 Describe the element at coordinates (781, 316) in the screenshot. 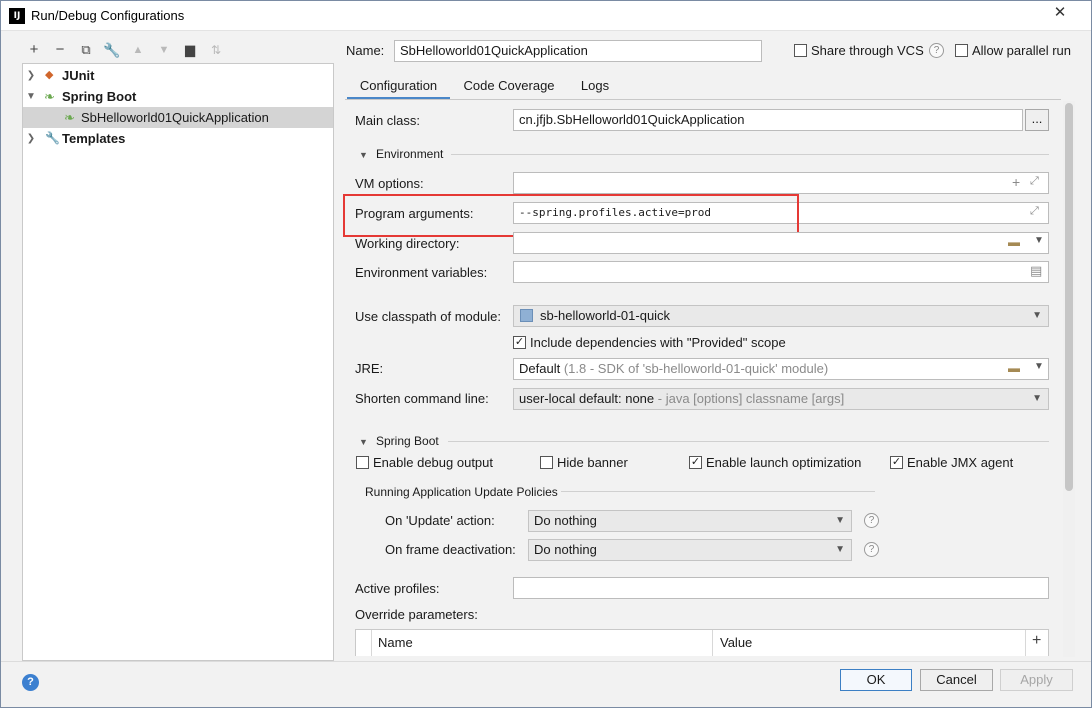

I see `classpath-module-select: sb-helloworld-01-quick ▼` at that location.